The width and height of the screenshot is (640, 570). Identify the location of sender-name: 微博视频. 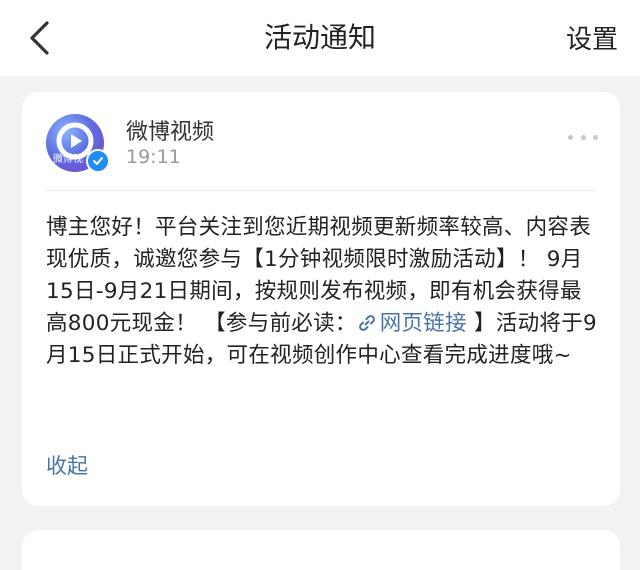
(170, 130).